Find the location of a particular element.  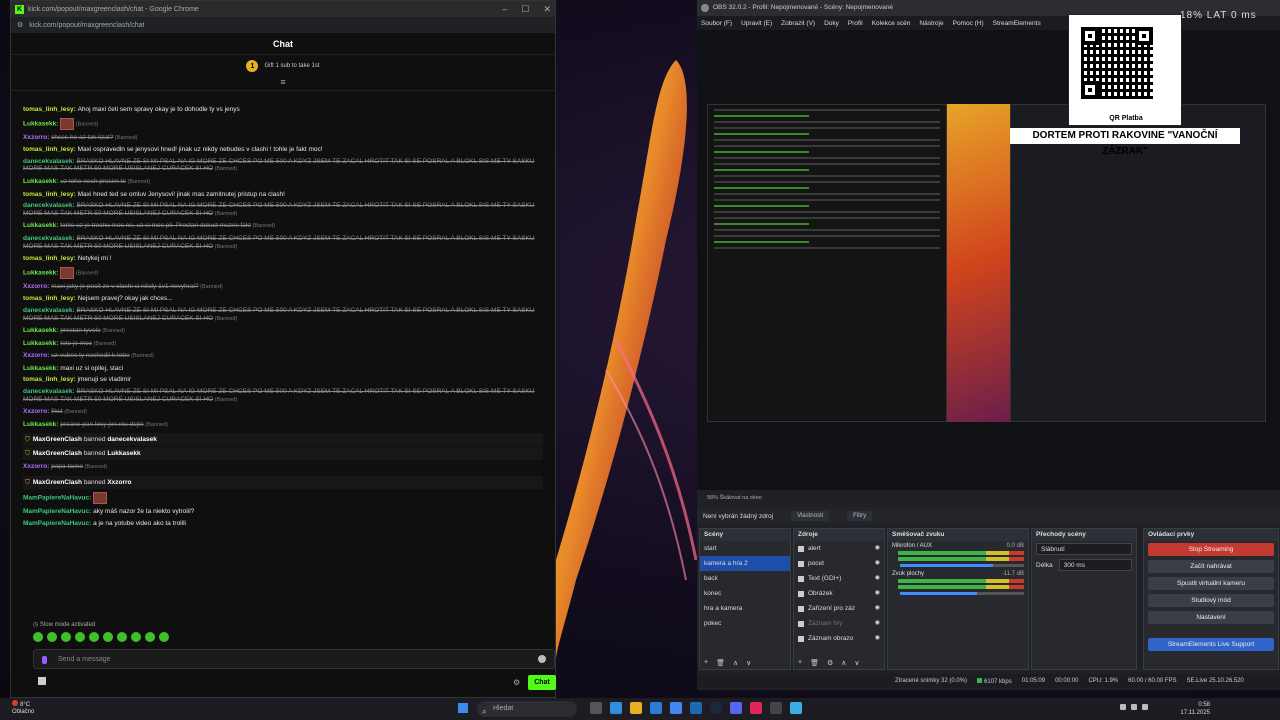

source-name: Text (GDI+) is located at coordinates (824, 578).